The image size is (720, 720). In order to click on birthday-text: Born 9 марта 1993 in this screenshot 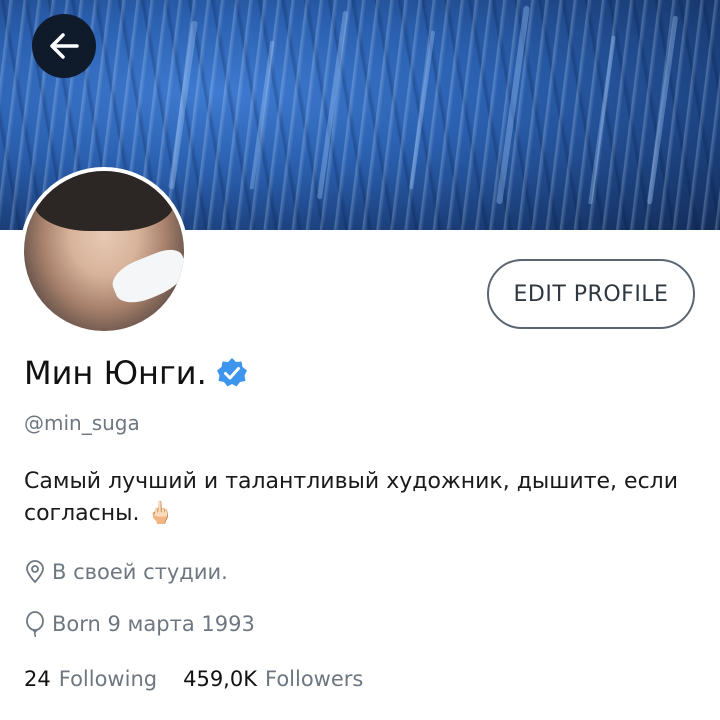, I will do `click(153, 624)`.